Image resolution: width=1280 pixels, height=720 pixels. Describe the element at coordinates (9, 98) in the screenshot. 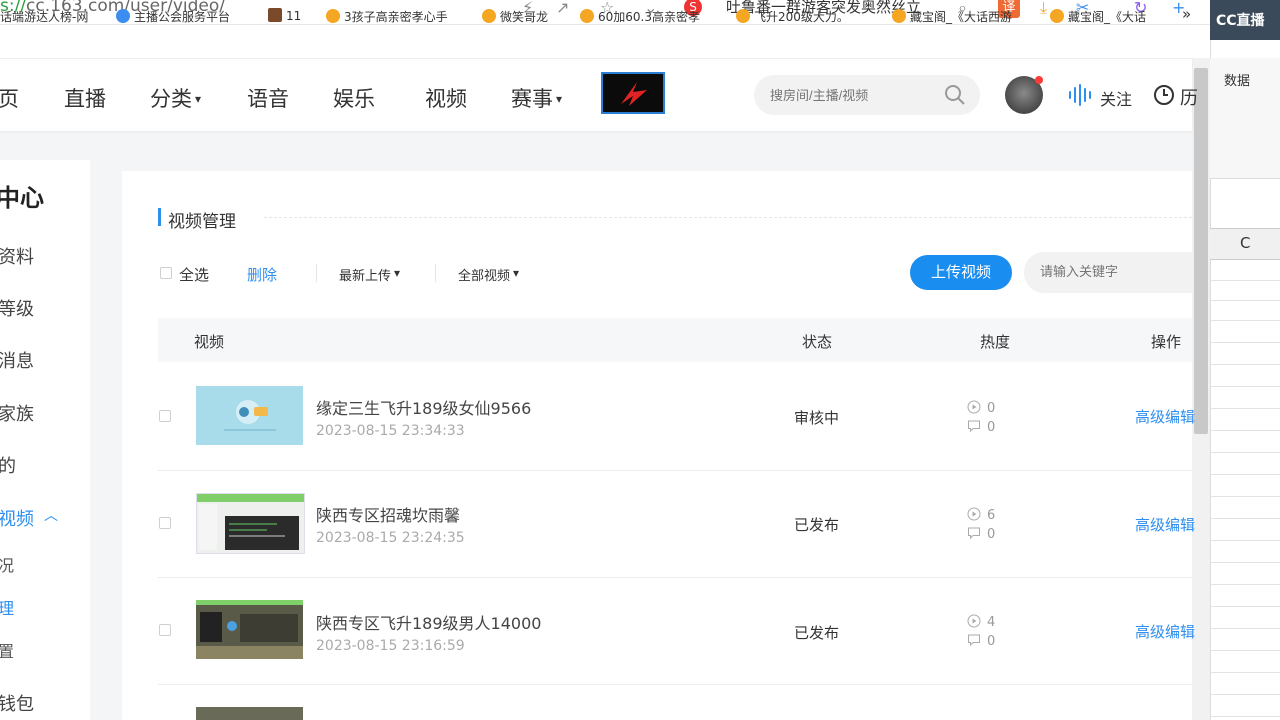

I see `nav-home: 页` at that location.